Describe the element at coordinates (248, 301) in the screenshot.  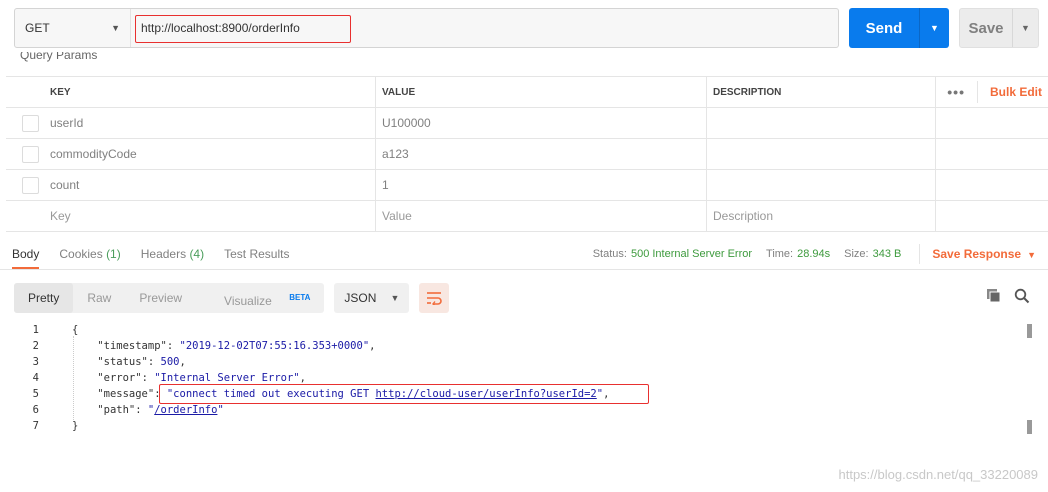
I see `visualize-label: Visualize` at that location.